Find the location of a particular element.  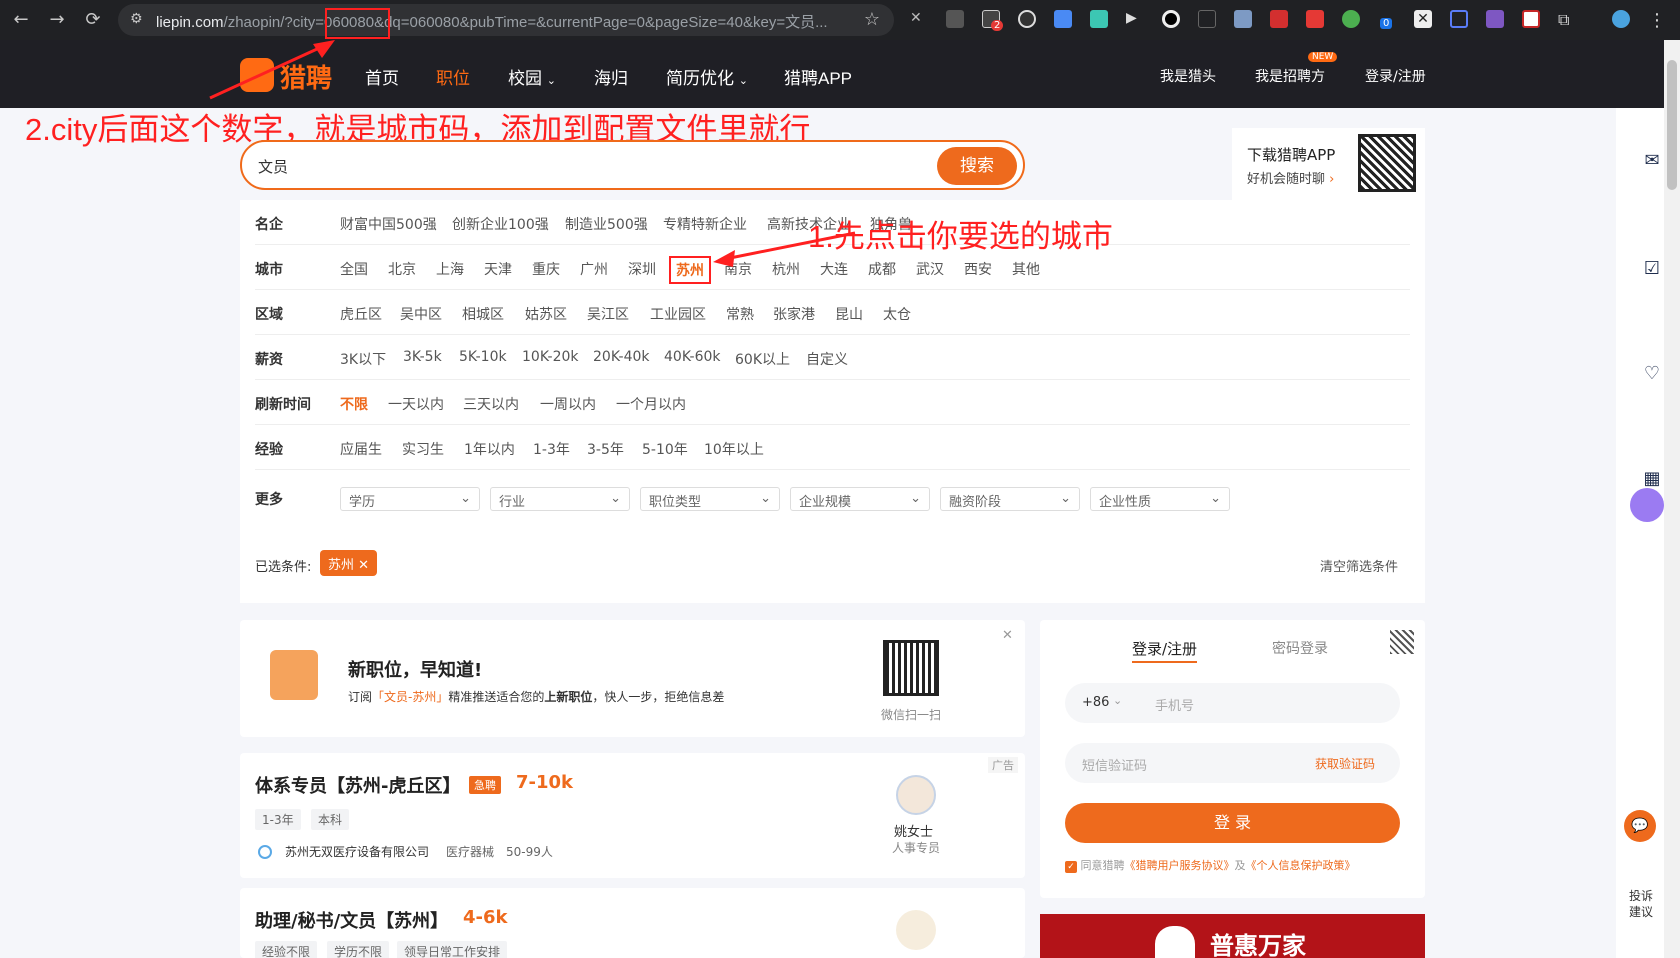

filter-option: 1-3年 is located at coordinates (551, 449).